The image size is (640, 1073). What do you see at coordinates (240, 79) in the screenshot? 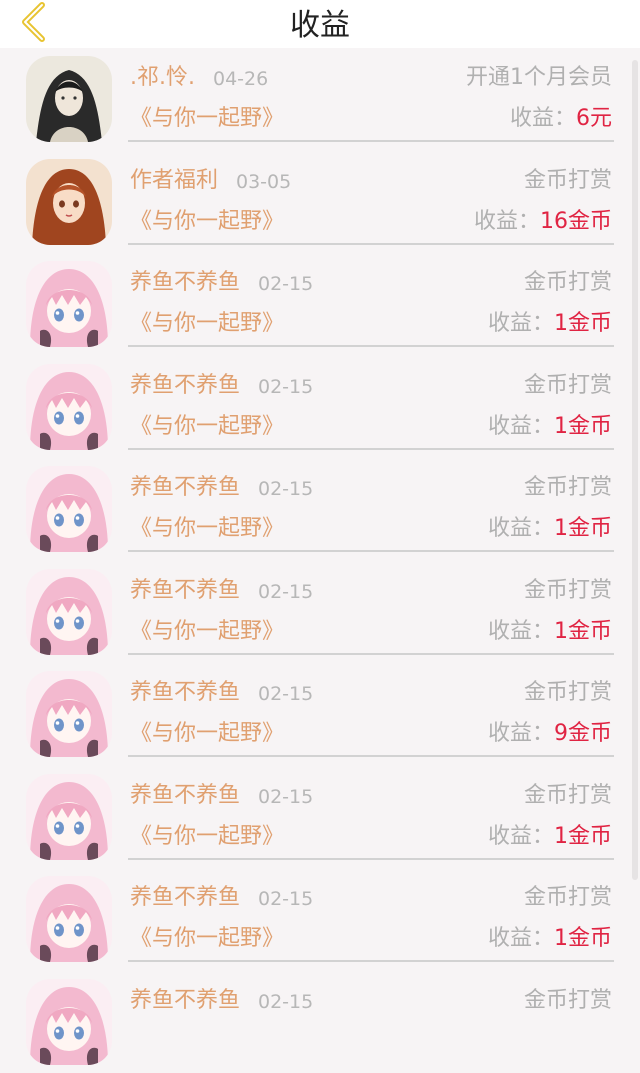
I see `entry-date: 04-26` at bounding box center [240, 79].